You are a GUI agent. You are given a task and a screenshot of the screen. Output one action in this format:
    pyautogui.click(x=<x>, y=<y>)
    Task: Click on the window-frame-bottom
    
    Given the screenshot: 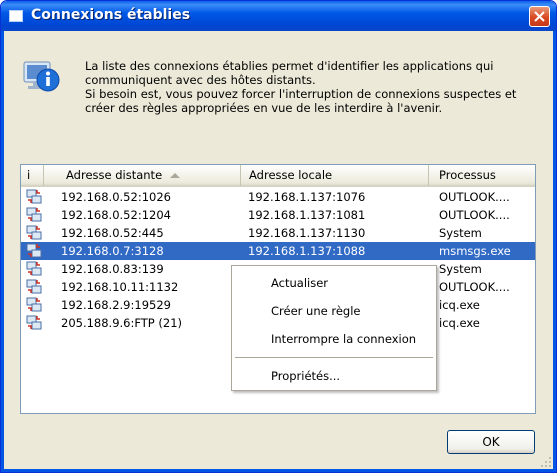 What is the action you would take?
    pyautogui.click(x=278, y=470)
    